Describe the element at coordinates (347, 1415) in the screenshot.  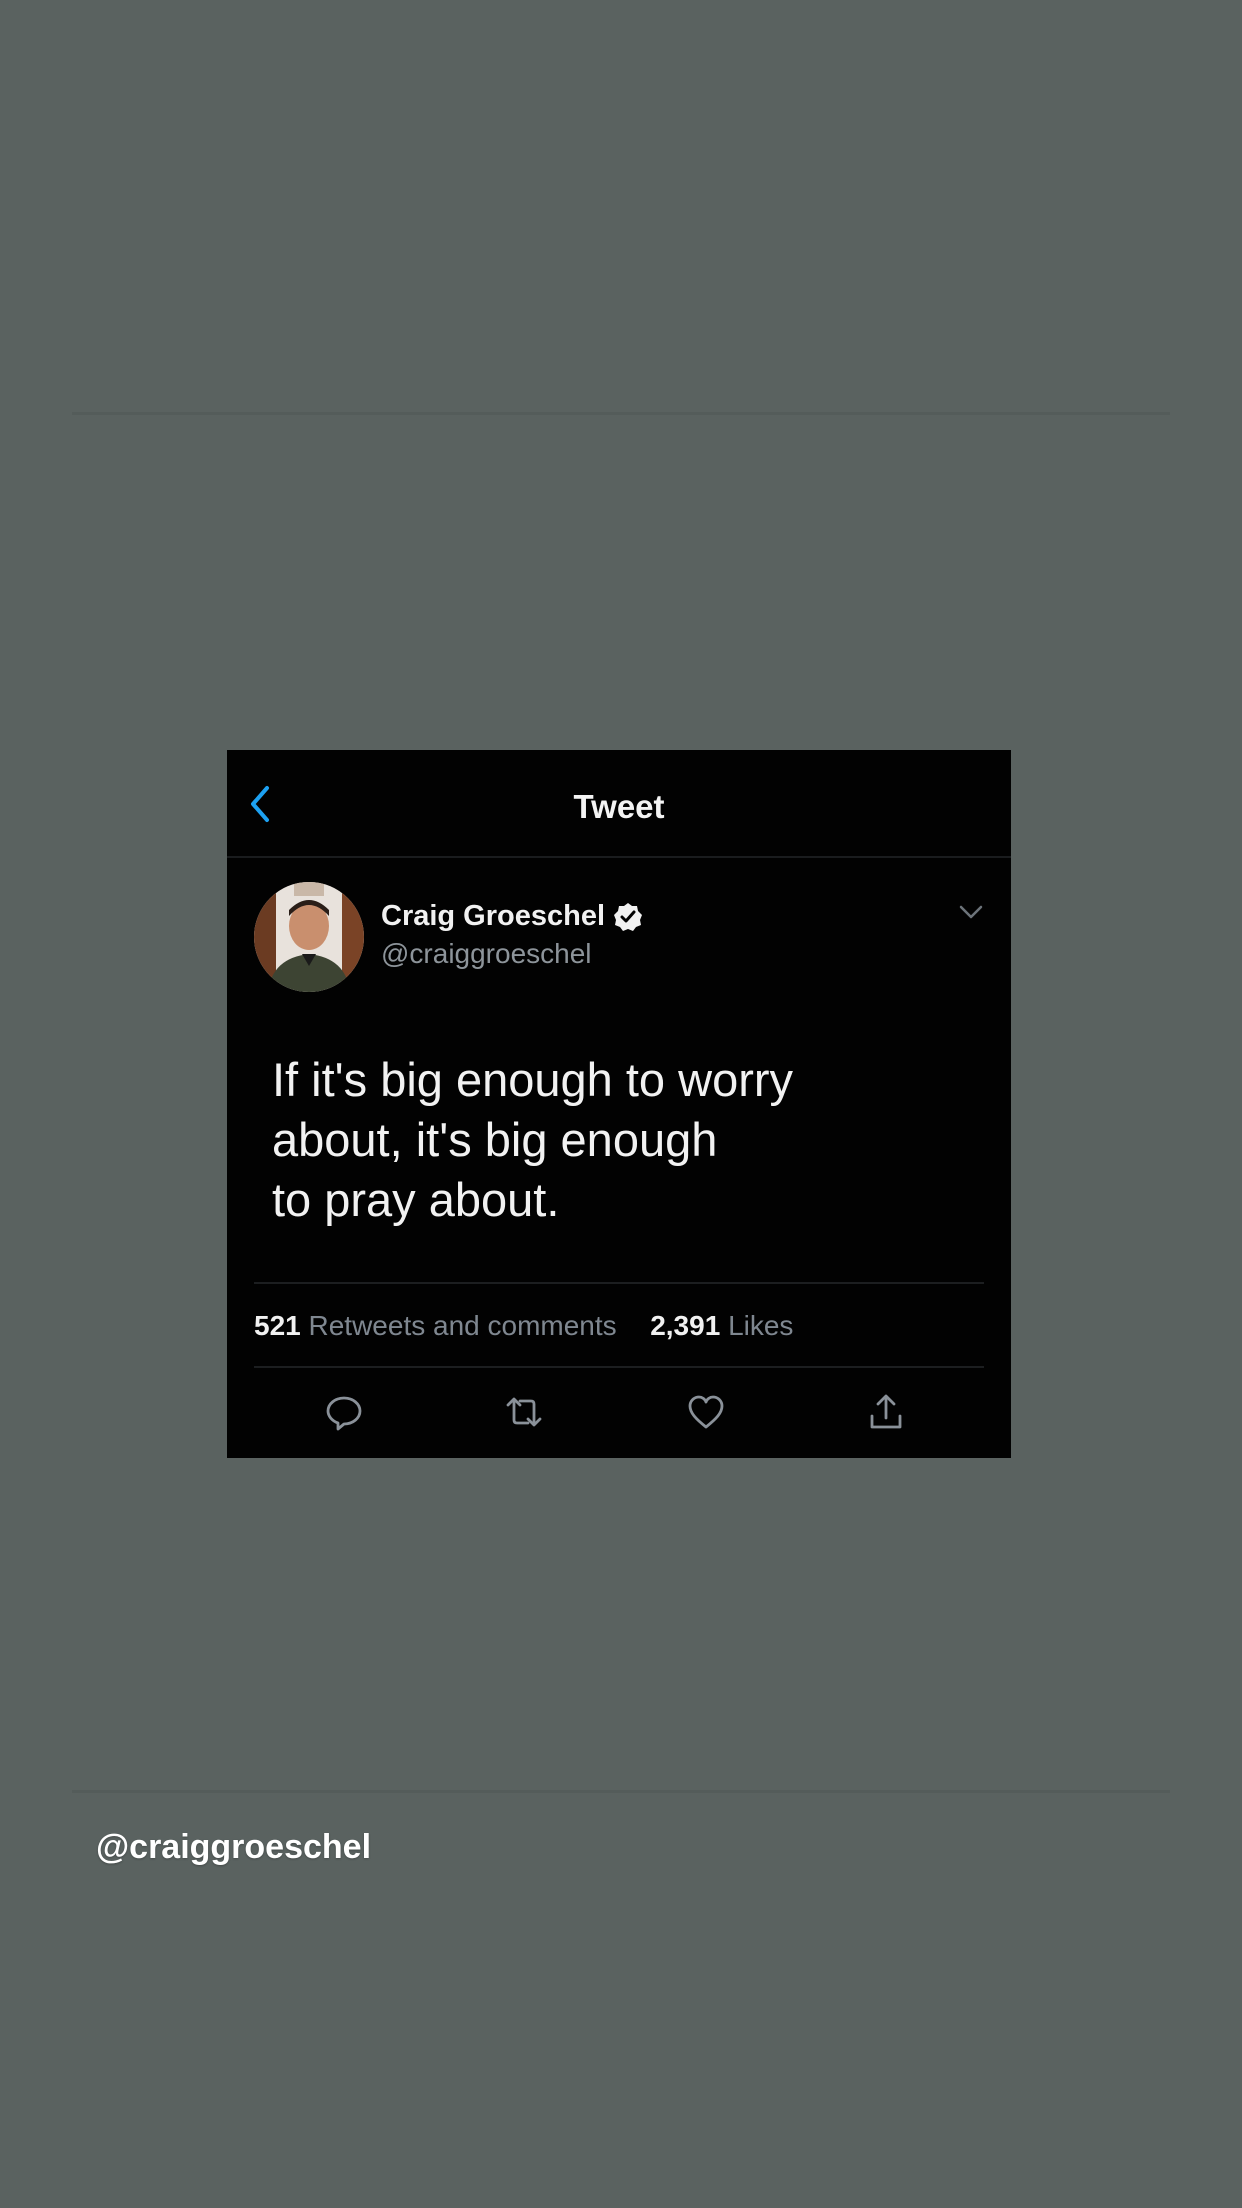
I see `comment-icon` at that location.